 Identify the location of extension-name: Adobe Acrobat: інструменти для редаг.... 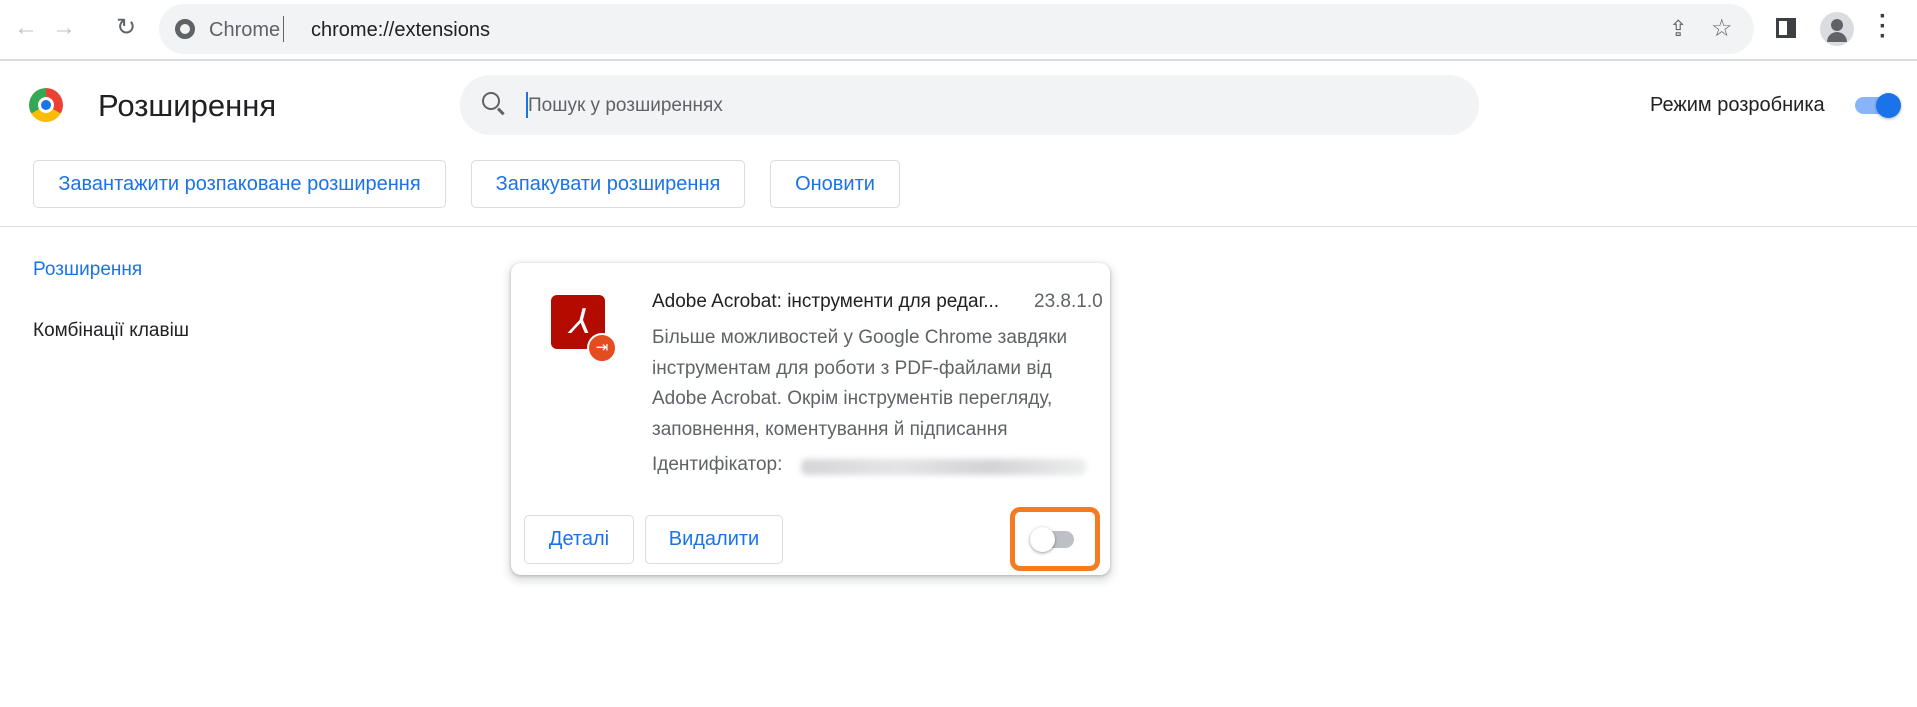
(826, 301).